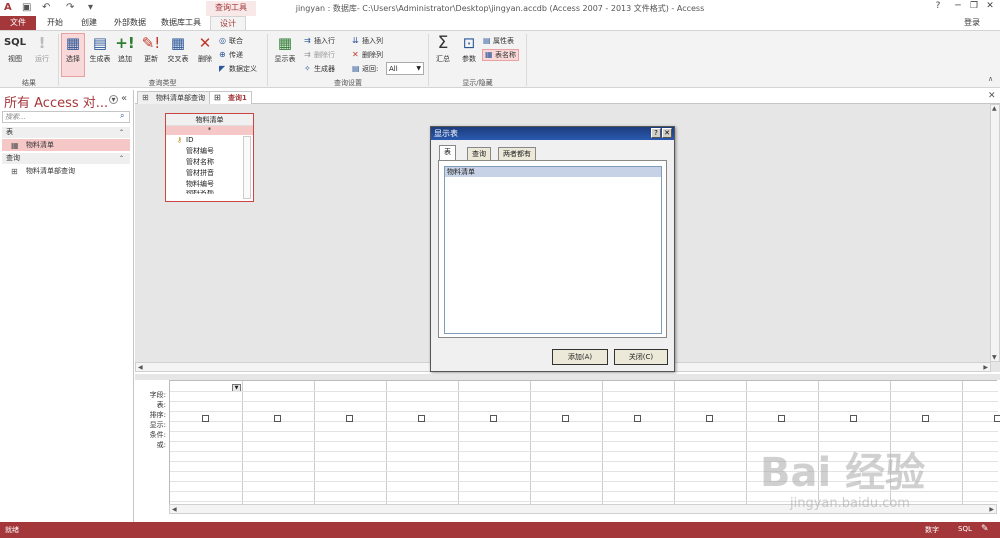  What do you see at coordinates (990, 79) in the screenshot?
I see `collapse-ribbon-icon: ∧` at bounding box center [990, 79].